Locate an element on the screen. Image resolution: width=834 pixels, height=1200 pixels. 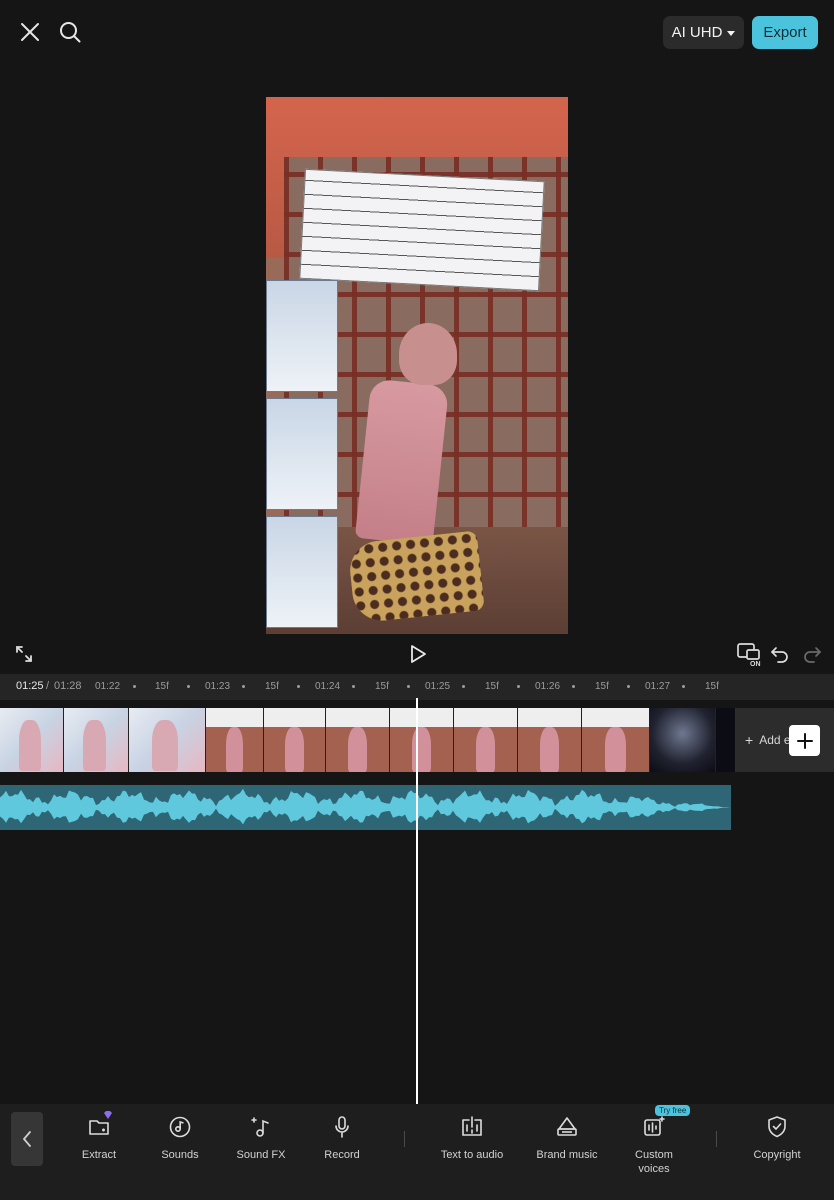
tool-brand-music: Brand music is located at coordinates (567, 1138).